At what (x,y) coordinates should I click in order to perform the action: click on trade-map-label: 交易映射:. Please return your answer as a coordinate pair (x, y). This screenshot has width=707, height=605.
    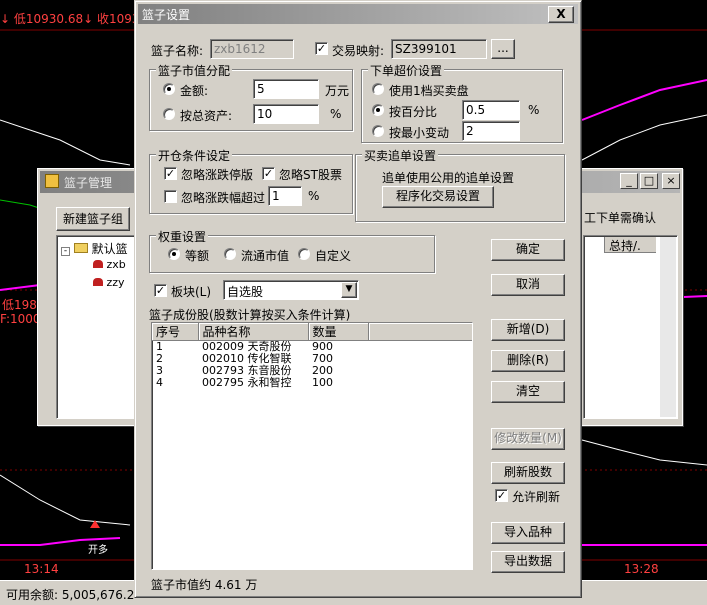
    Looking at the image, I should click on (358, 51).